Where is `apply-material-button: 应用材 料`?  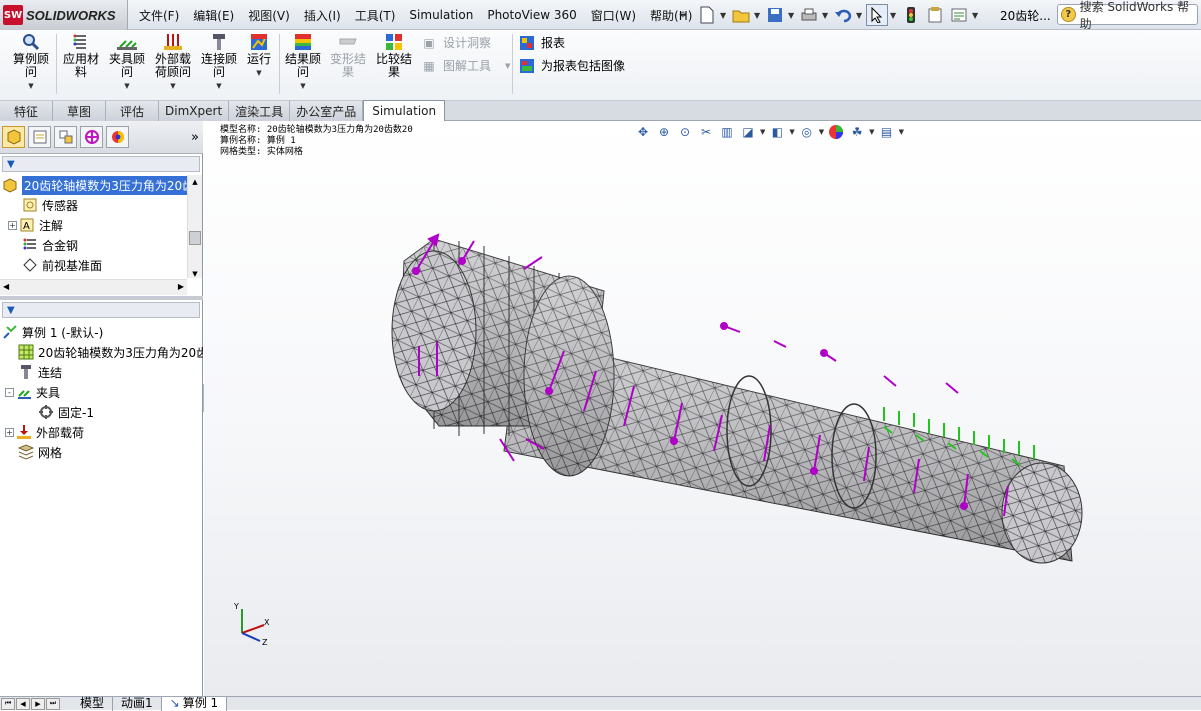
apply-material-button: 应用材 料 is located at coordinates (81, 56).